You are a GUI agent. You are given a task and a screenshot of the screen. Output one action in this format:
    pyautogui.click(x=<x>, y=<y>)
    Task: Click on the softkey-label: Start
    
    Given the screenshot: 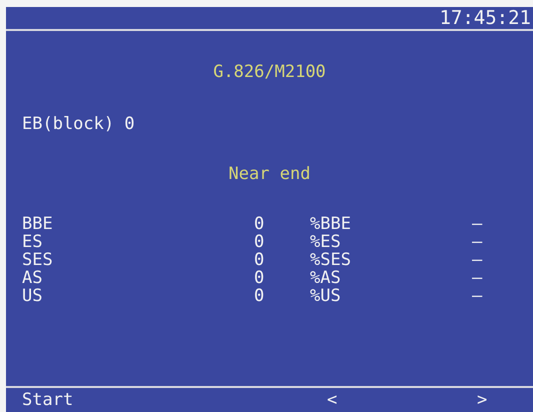 What is the action you would take?
    pyautogui.click(x=48, y=400)
    